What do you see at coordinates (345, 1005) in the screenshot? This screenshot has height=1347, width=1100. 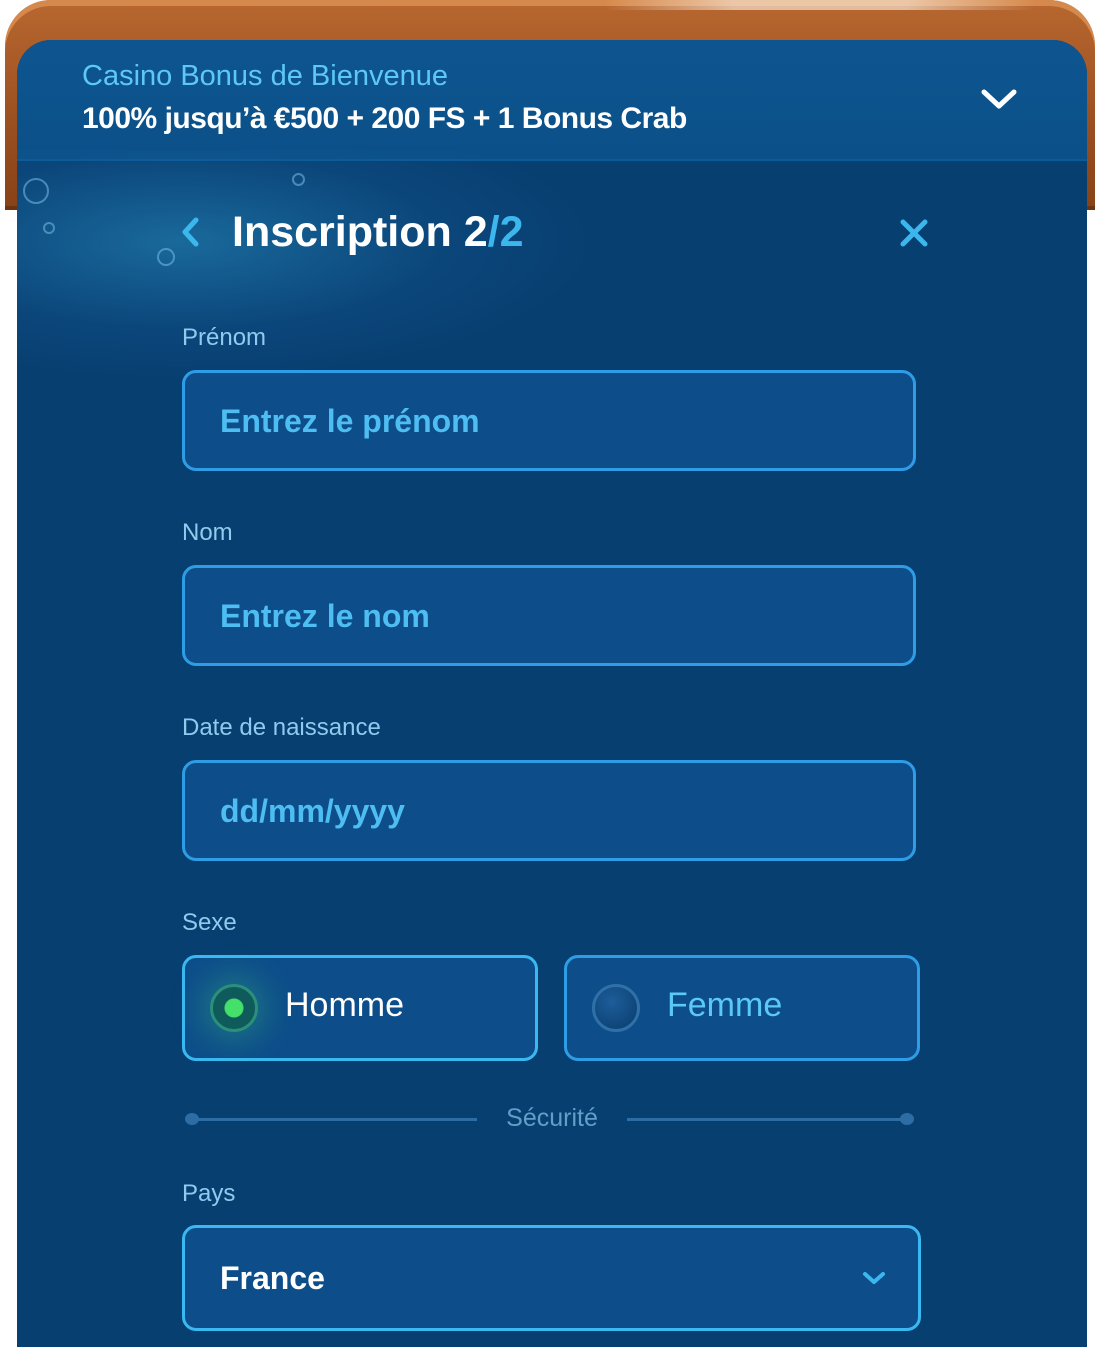 I see `gender-option-label: Homme` at bounding box center [345, 1005].